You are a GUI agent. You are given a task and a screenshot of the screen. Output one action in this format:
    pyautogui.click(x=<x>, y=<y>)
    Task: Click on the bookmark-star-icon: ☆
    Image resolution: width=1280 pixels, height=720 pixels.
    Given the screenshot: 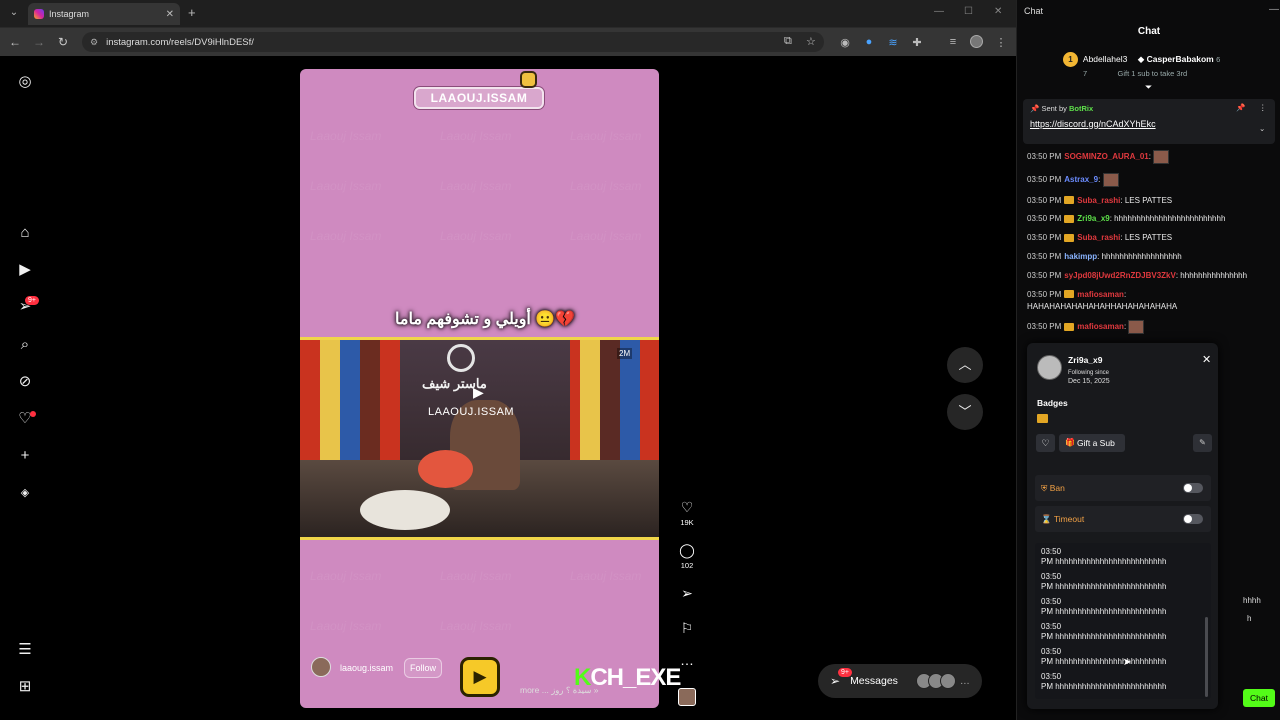 What is the action you would take?
    pyautogui.click(x=811, y=41)
    